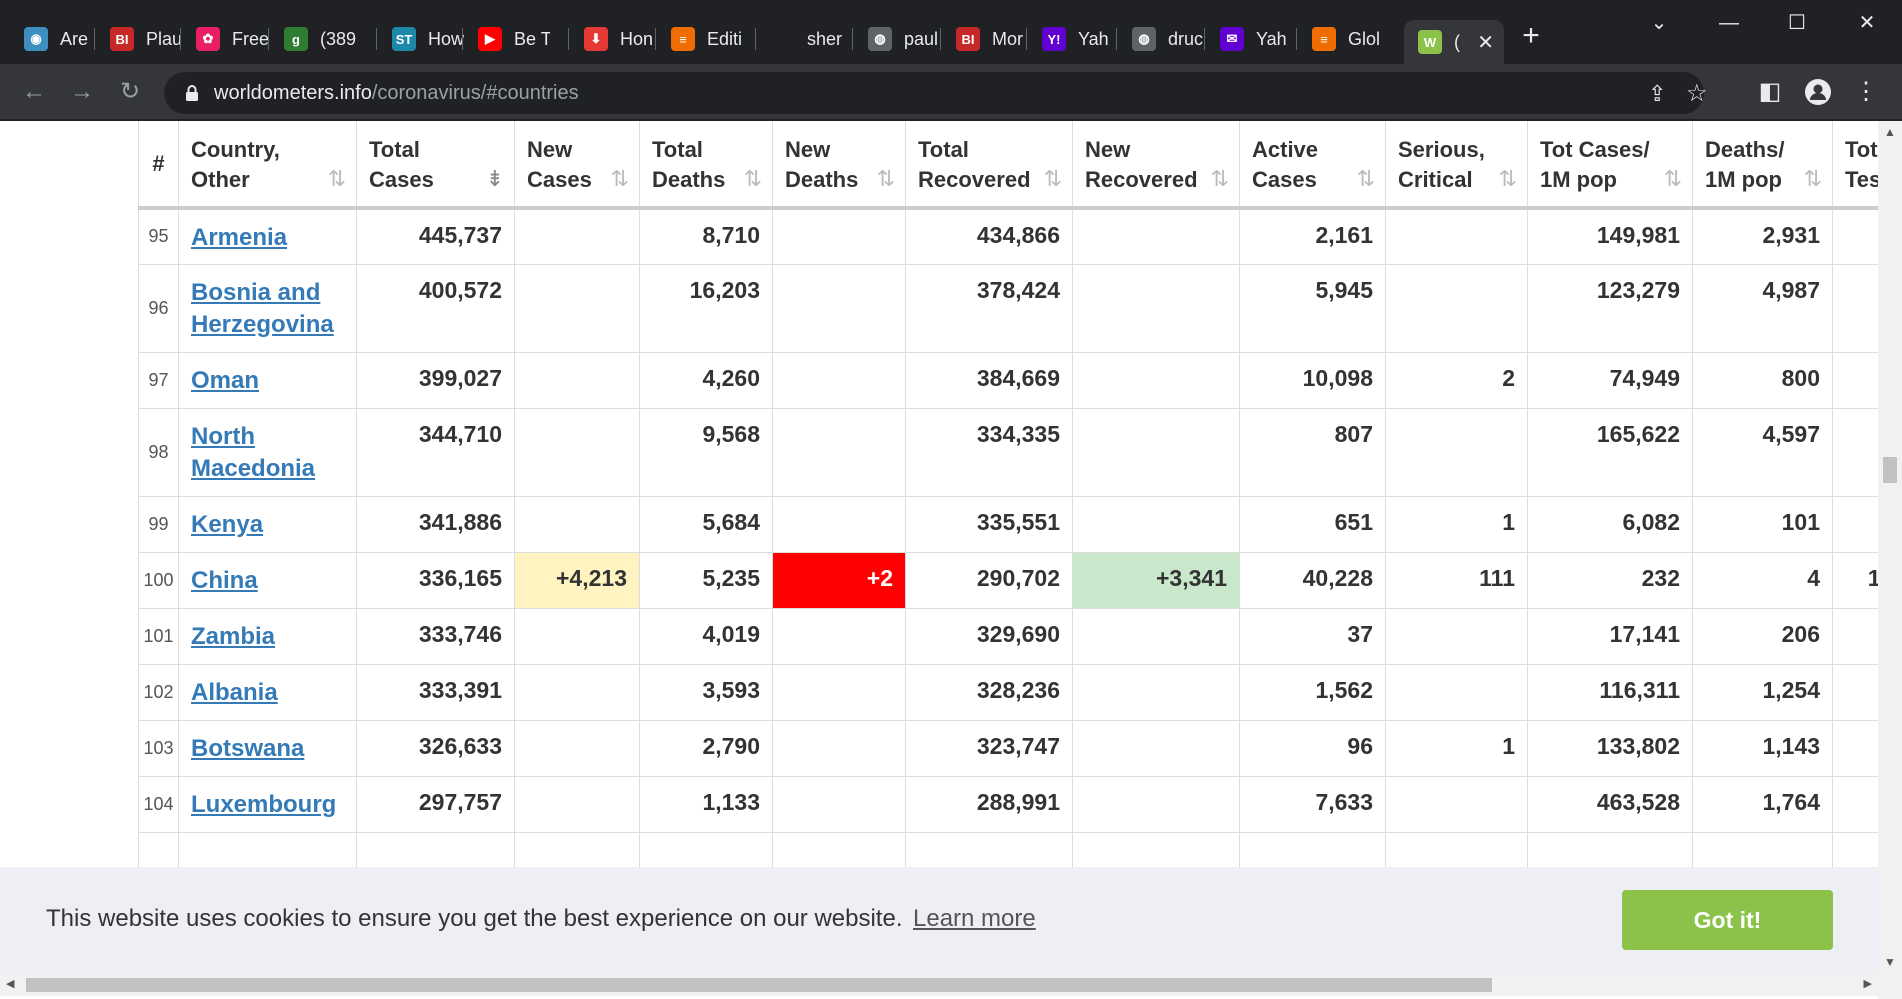 Image resolution: width=1902 pixels, height=999 pixels. I want to click on tab-search-chevron-icon: ⌄, so click(1659, 23).